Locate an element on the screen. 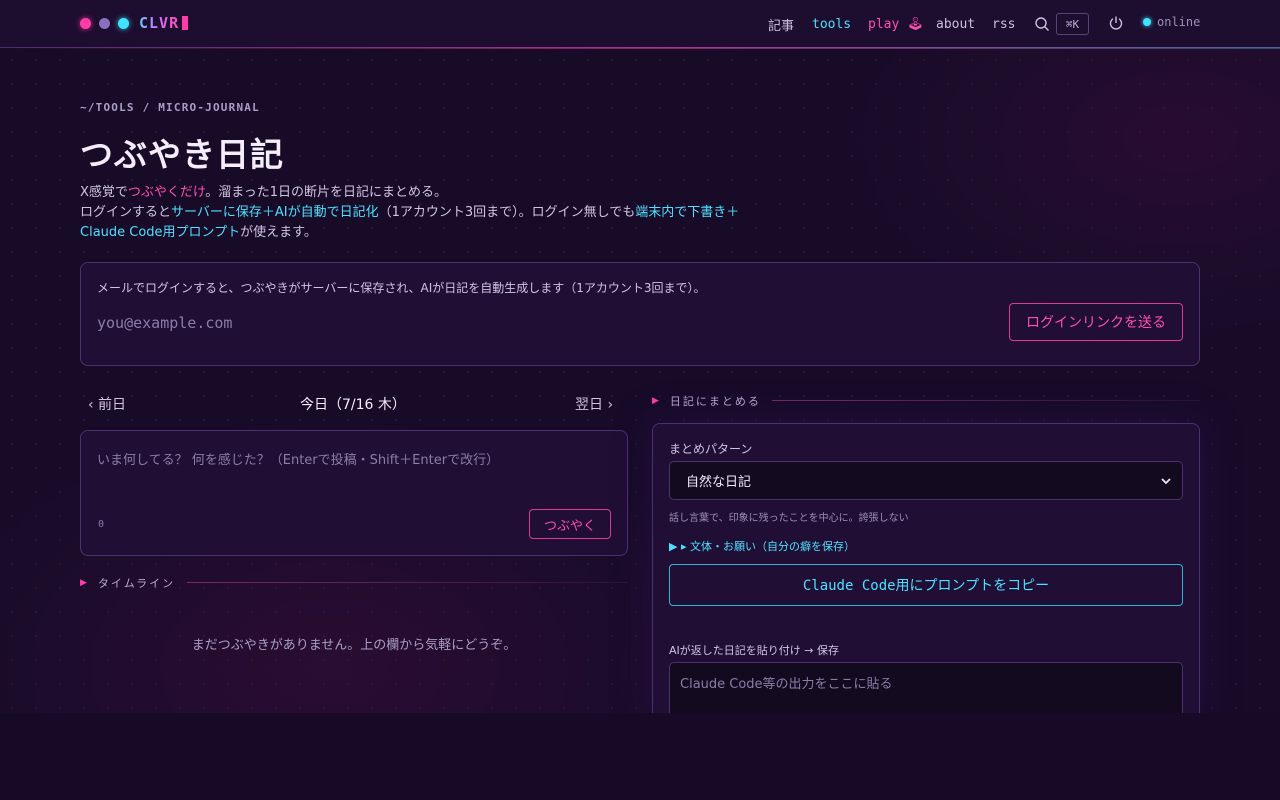 This screenshot has height=800, width=1280. desc-text: が使えます。 is located at coordinates (278, 232).